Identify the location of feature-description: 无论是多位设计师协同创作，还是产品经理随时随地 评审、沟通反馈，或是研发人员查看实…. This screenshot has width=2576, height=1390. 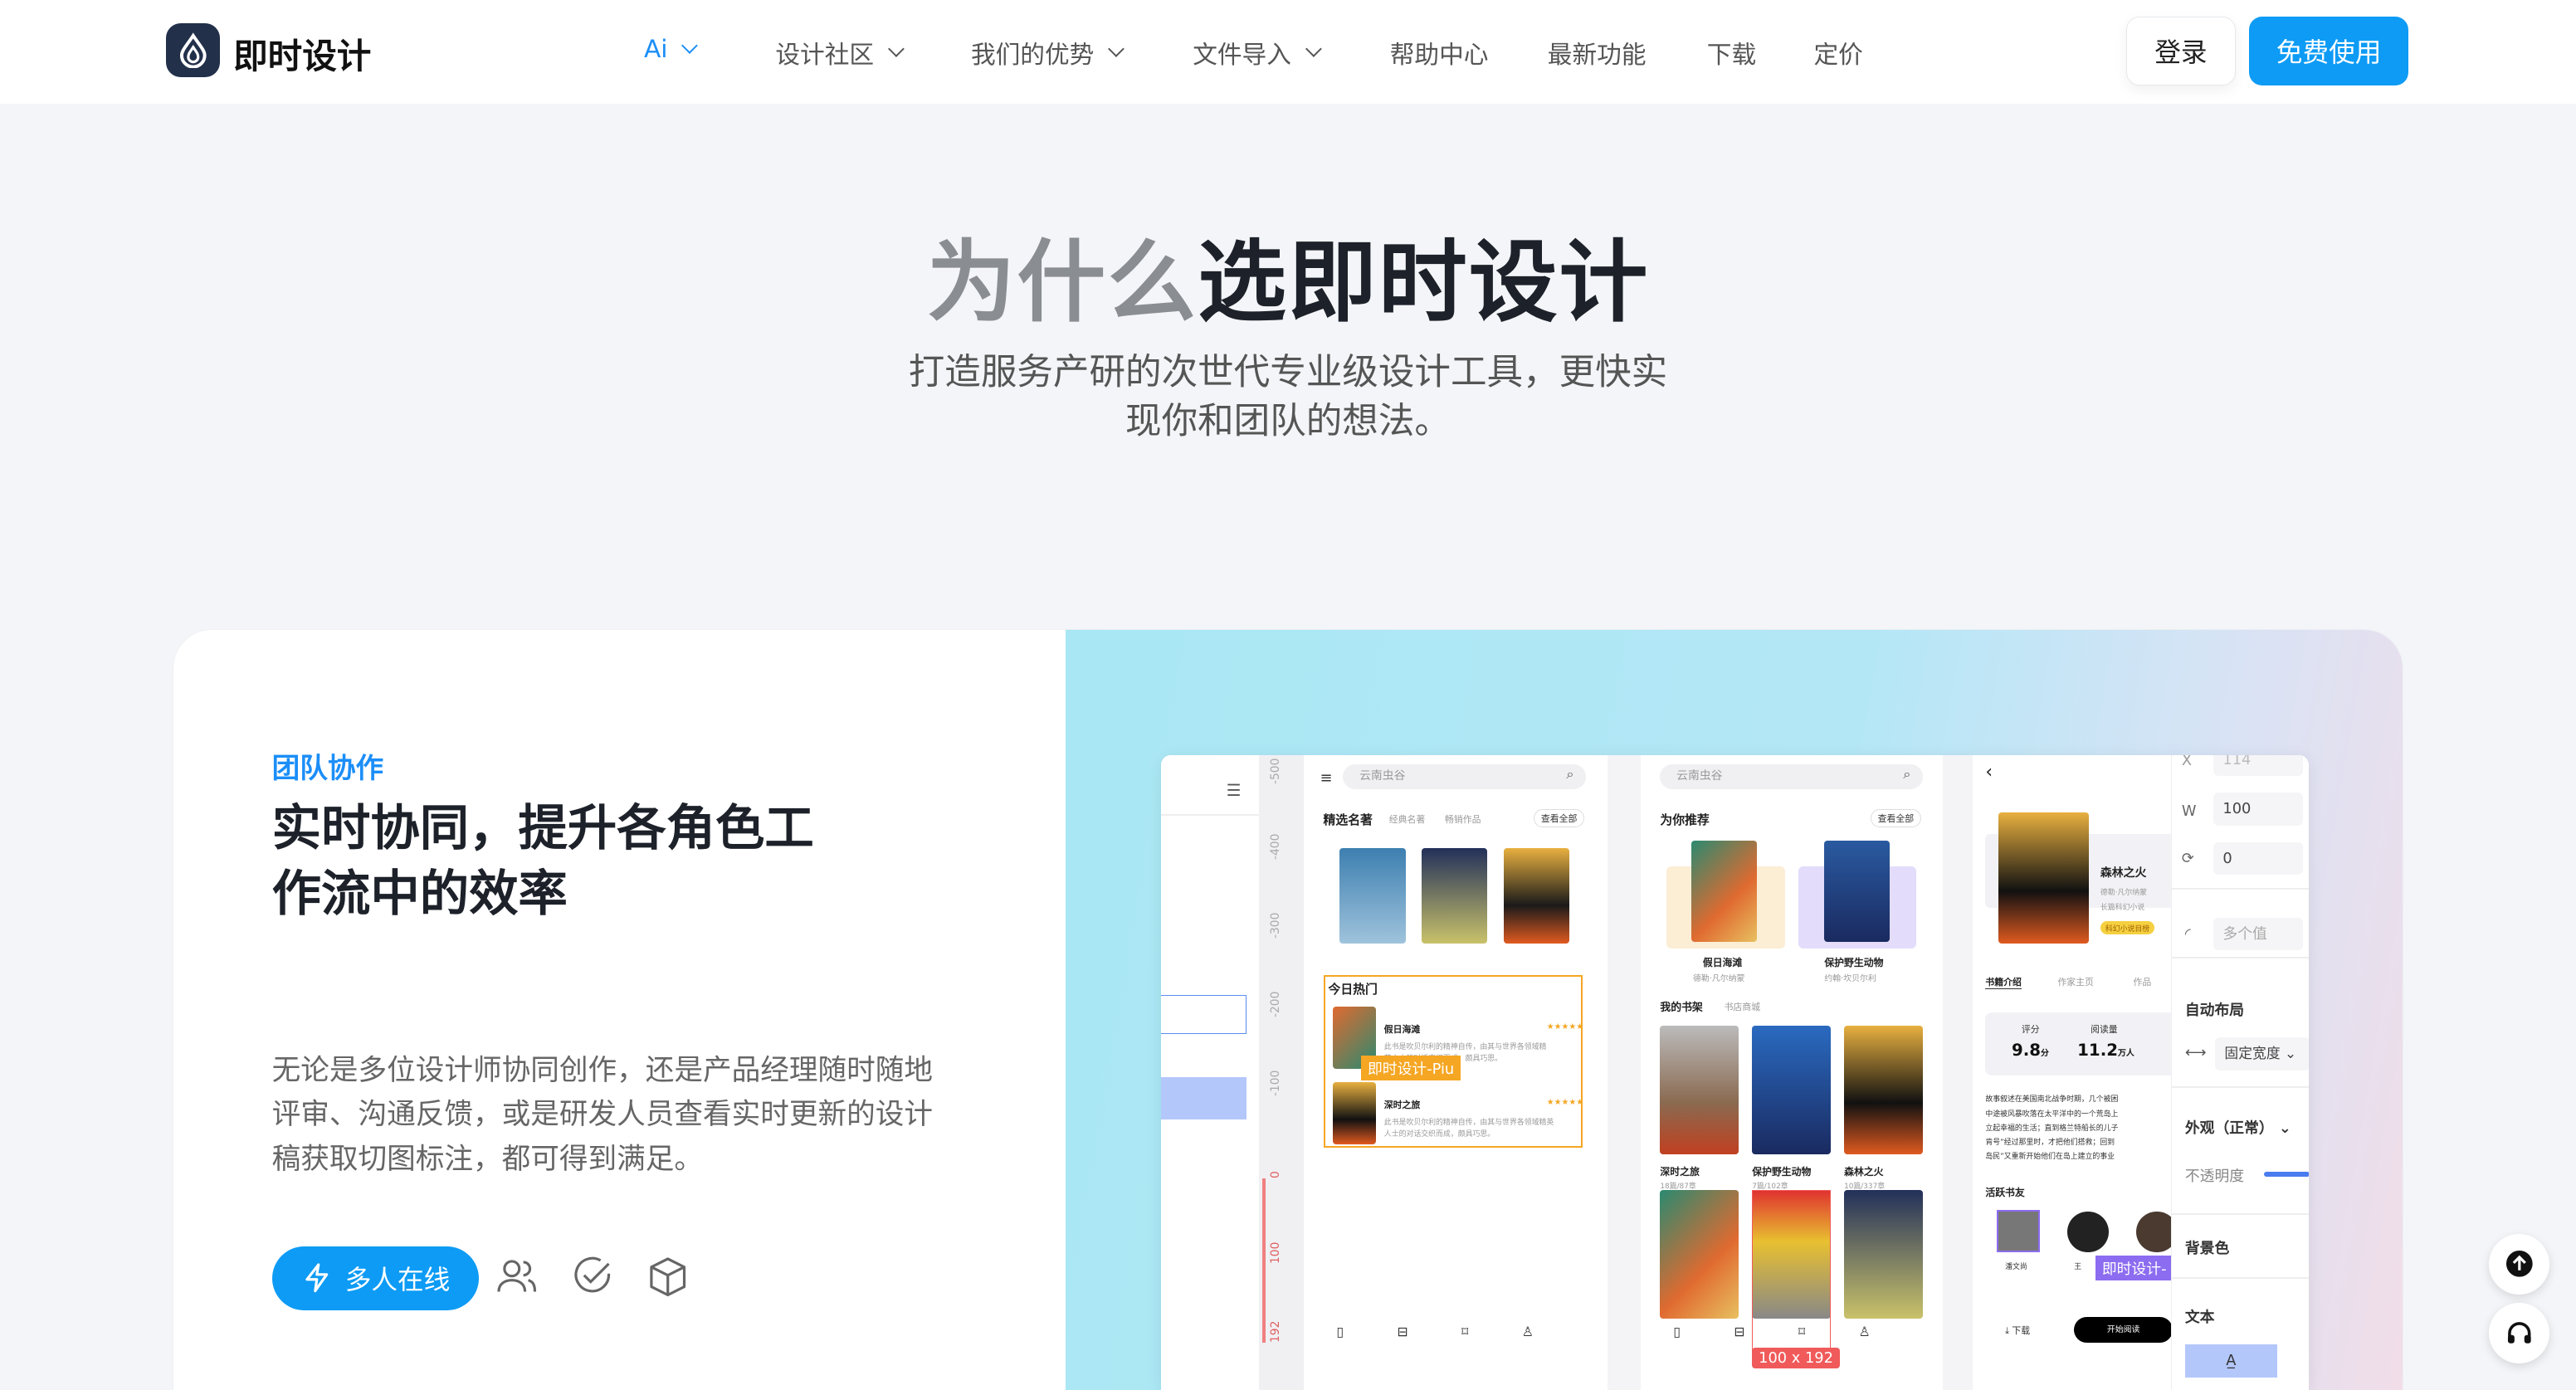
(617, 1115).